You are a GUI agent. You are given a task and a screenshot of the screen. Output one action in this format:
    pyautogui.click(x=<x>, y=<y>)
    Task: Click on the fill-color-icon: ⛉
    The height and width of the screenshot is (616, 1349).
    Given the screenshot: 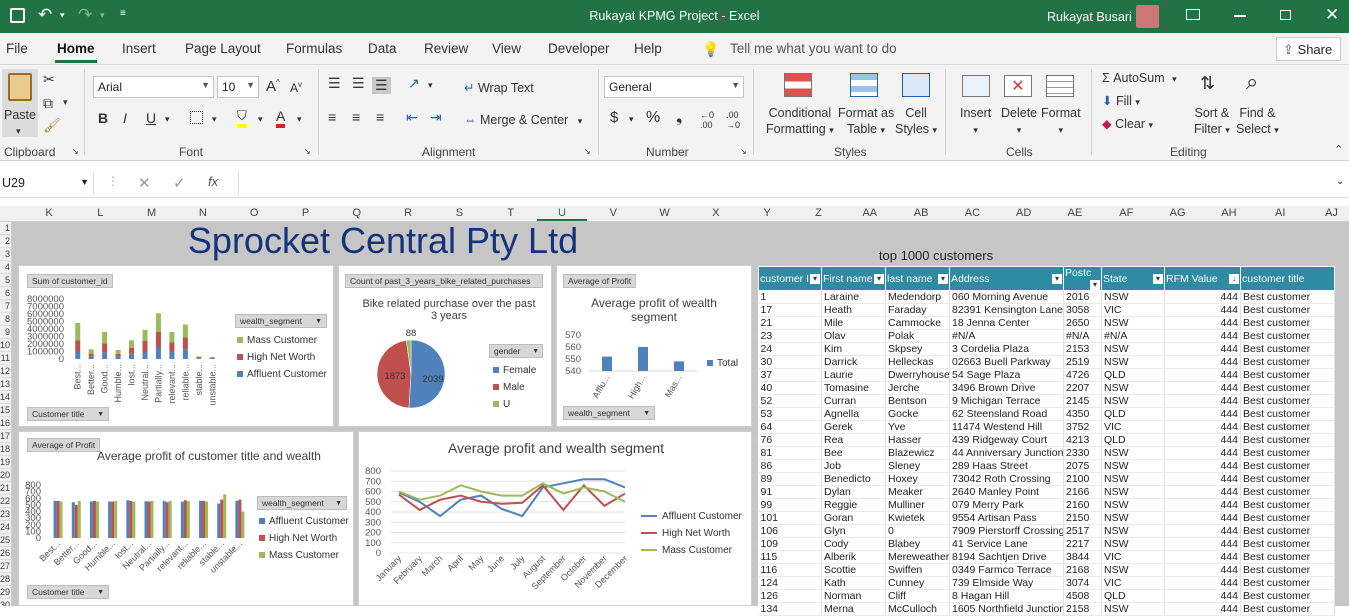 What is the action you would take?
    pyautogui.click(x=242, y=118)
    